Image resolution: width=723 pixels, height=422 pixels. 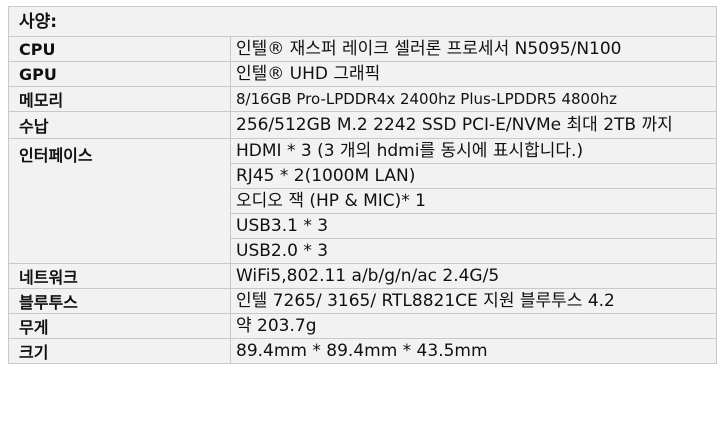 I want to click on table-row: 네트워크 WiFi5,802.11 a/b/g/n/ac 2.4G/5, so click(x=362, y=276).